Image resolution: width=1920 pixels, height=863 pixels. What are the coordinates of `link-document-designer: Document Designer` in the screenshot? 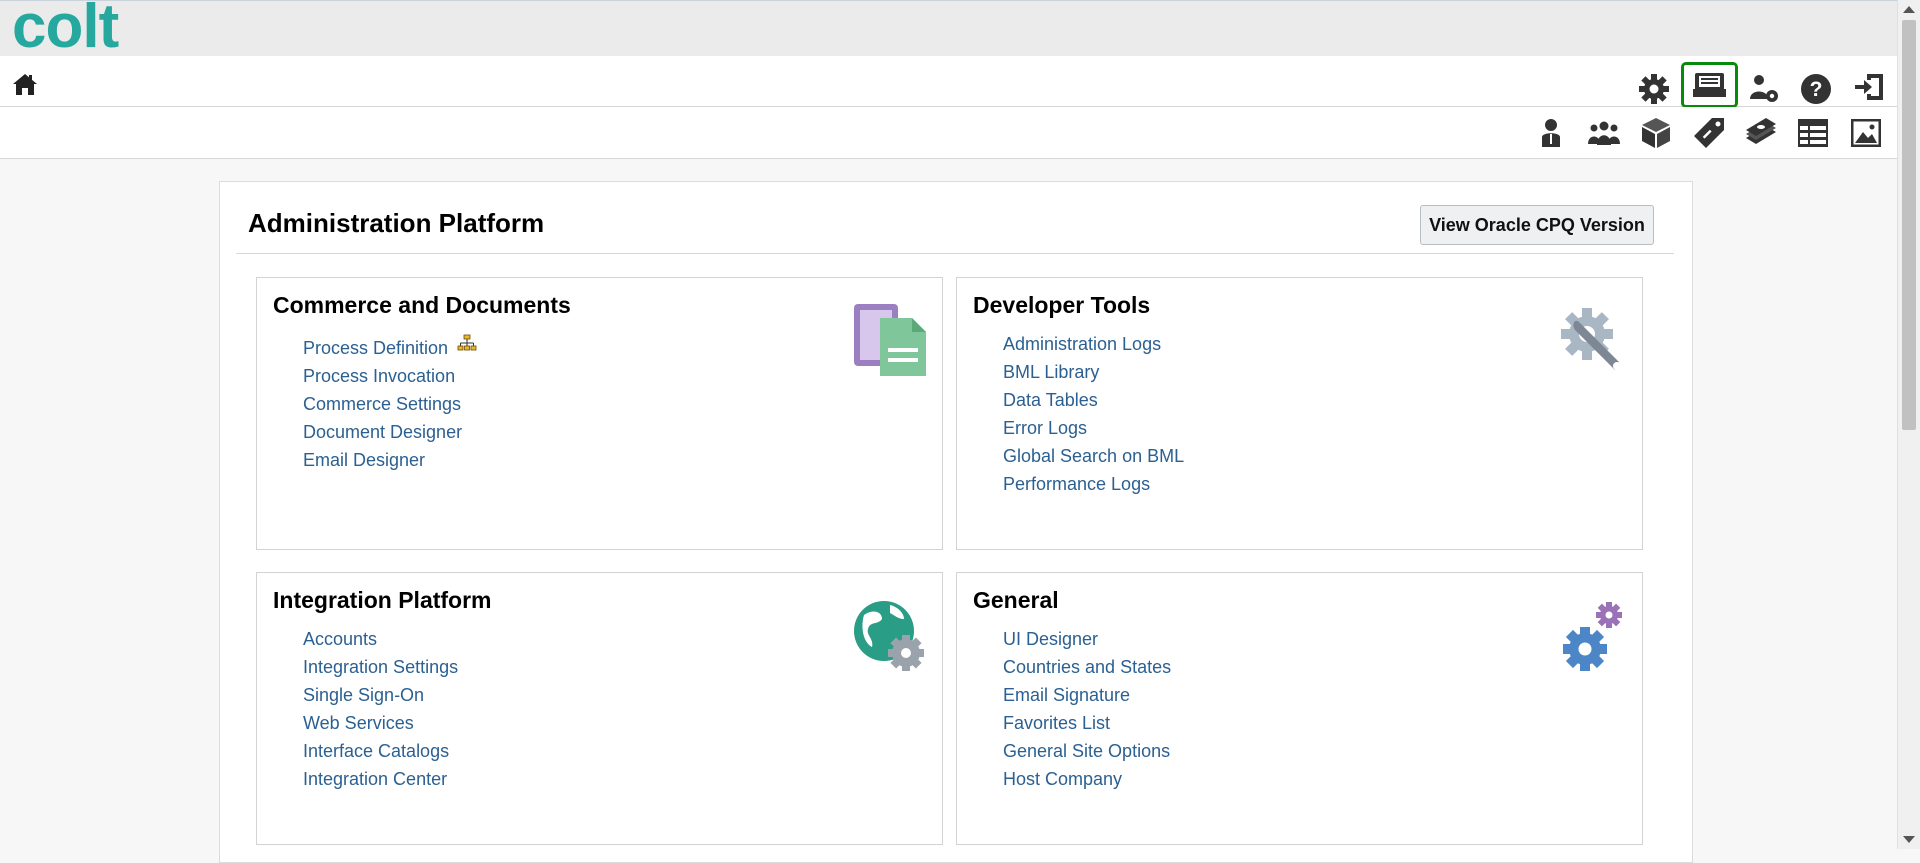 It's located at (382, 432).